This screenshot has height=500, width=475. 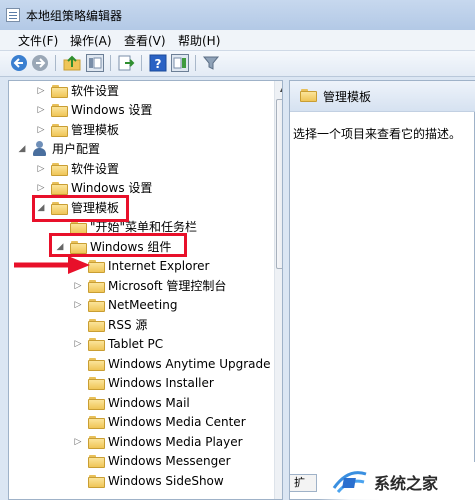 I want to click on tree-item: Windows Installer, so click(x=140, y=383).